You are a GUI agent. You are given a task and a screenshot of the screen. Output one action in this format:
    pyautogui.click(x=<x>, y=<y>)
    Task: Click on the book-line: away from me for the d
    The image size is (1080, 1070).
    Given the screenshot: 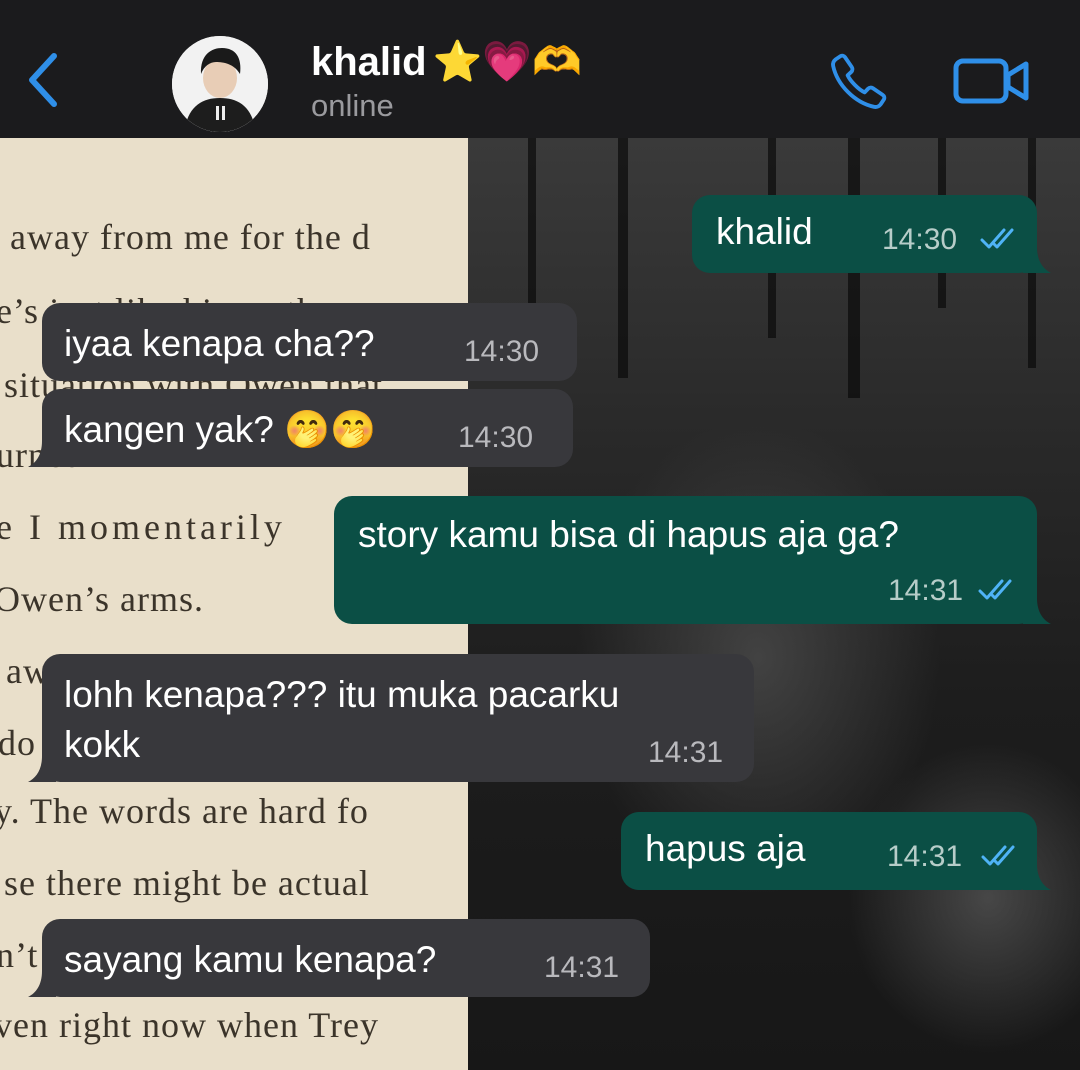 What is the action you would take?
    pyautogui.click(x=190, y=237)
    